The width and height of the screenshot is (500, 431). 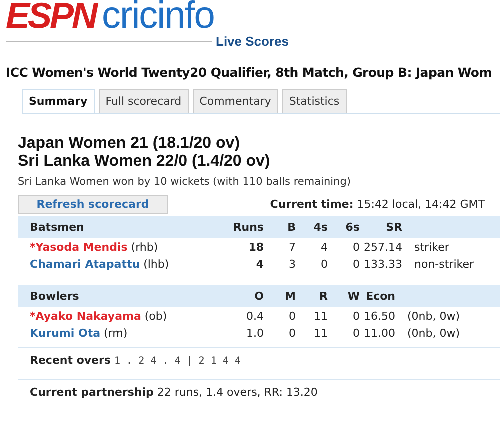 I want to click on match-title: ICC Women's World Twenty20 Qualifier, 8th Match, Group B: Japan Wom, so click(x=249, y=72).